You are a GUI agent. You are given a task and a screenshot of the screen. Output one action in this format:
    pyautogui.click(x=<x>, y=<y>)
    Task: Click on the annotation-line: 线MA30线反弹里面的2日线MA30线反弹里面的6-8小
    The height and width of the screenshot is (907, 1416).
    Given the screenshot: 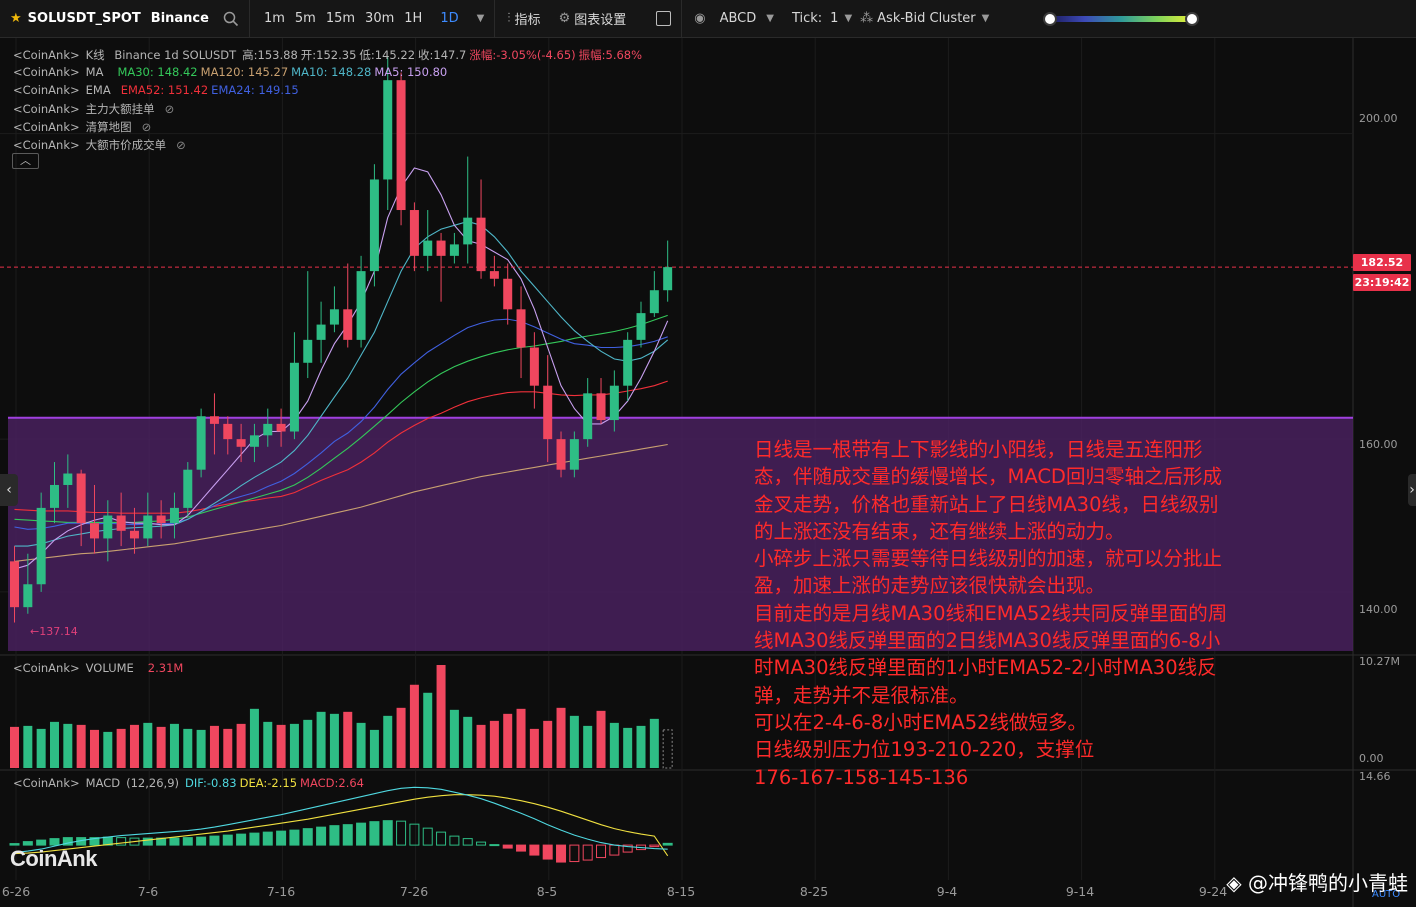 What is the action you would take?
    pyautogui.click(x=987, y=641)
    